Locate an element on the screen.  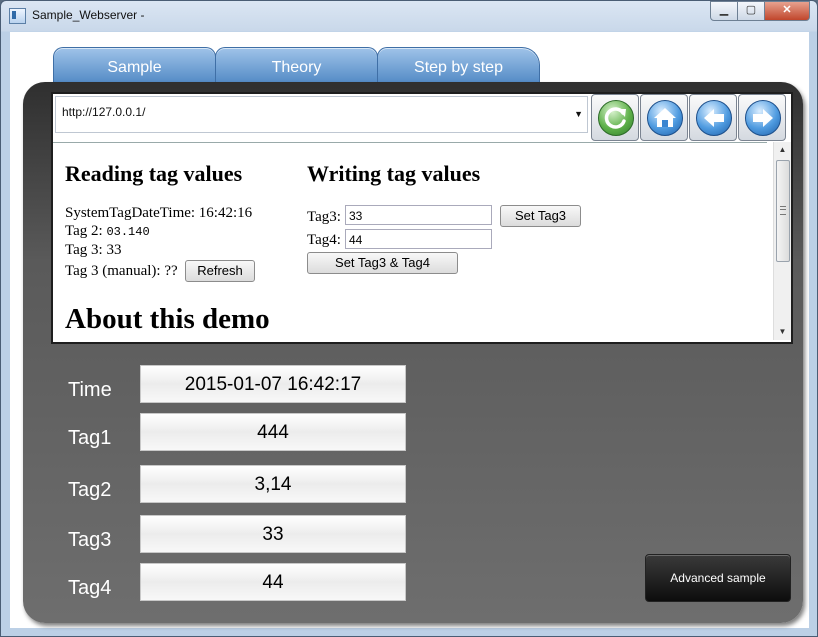
tab-theory: Theory is located at coordinates (296, 66).